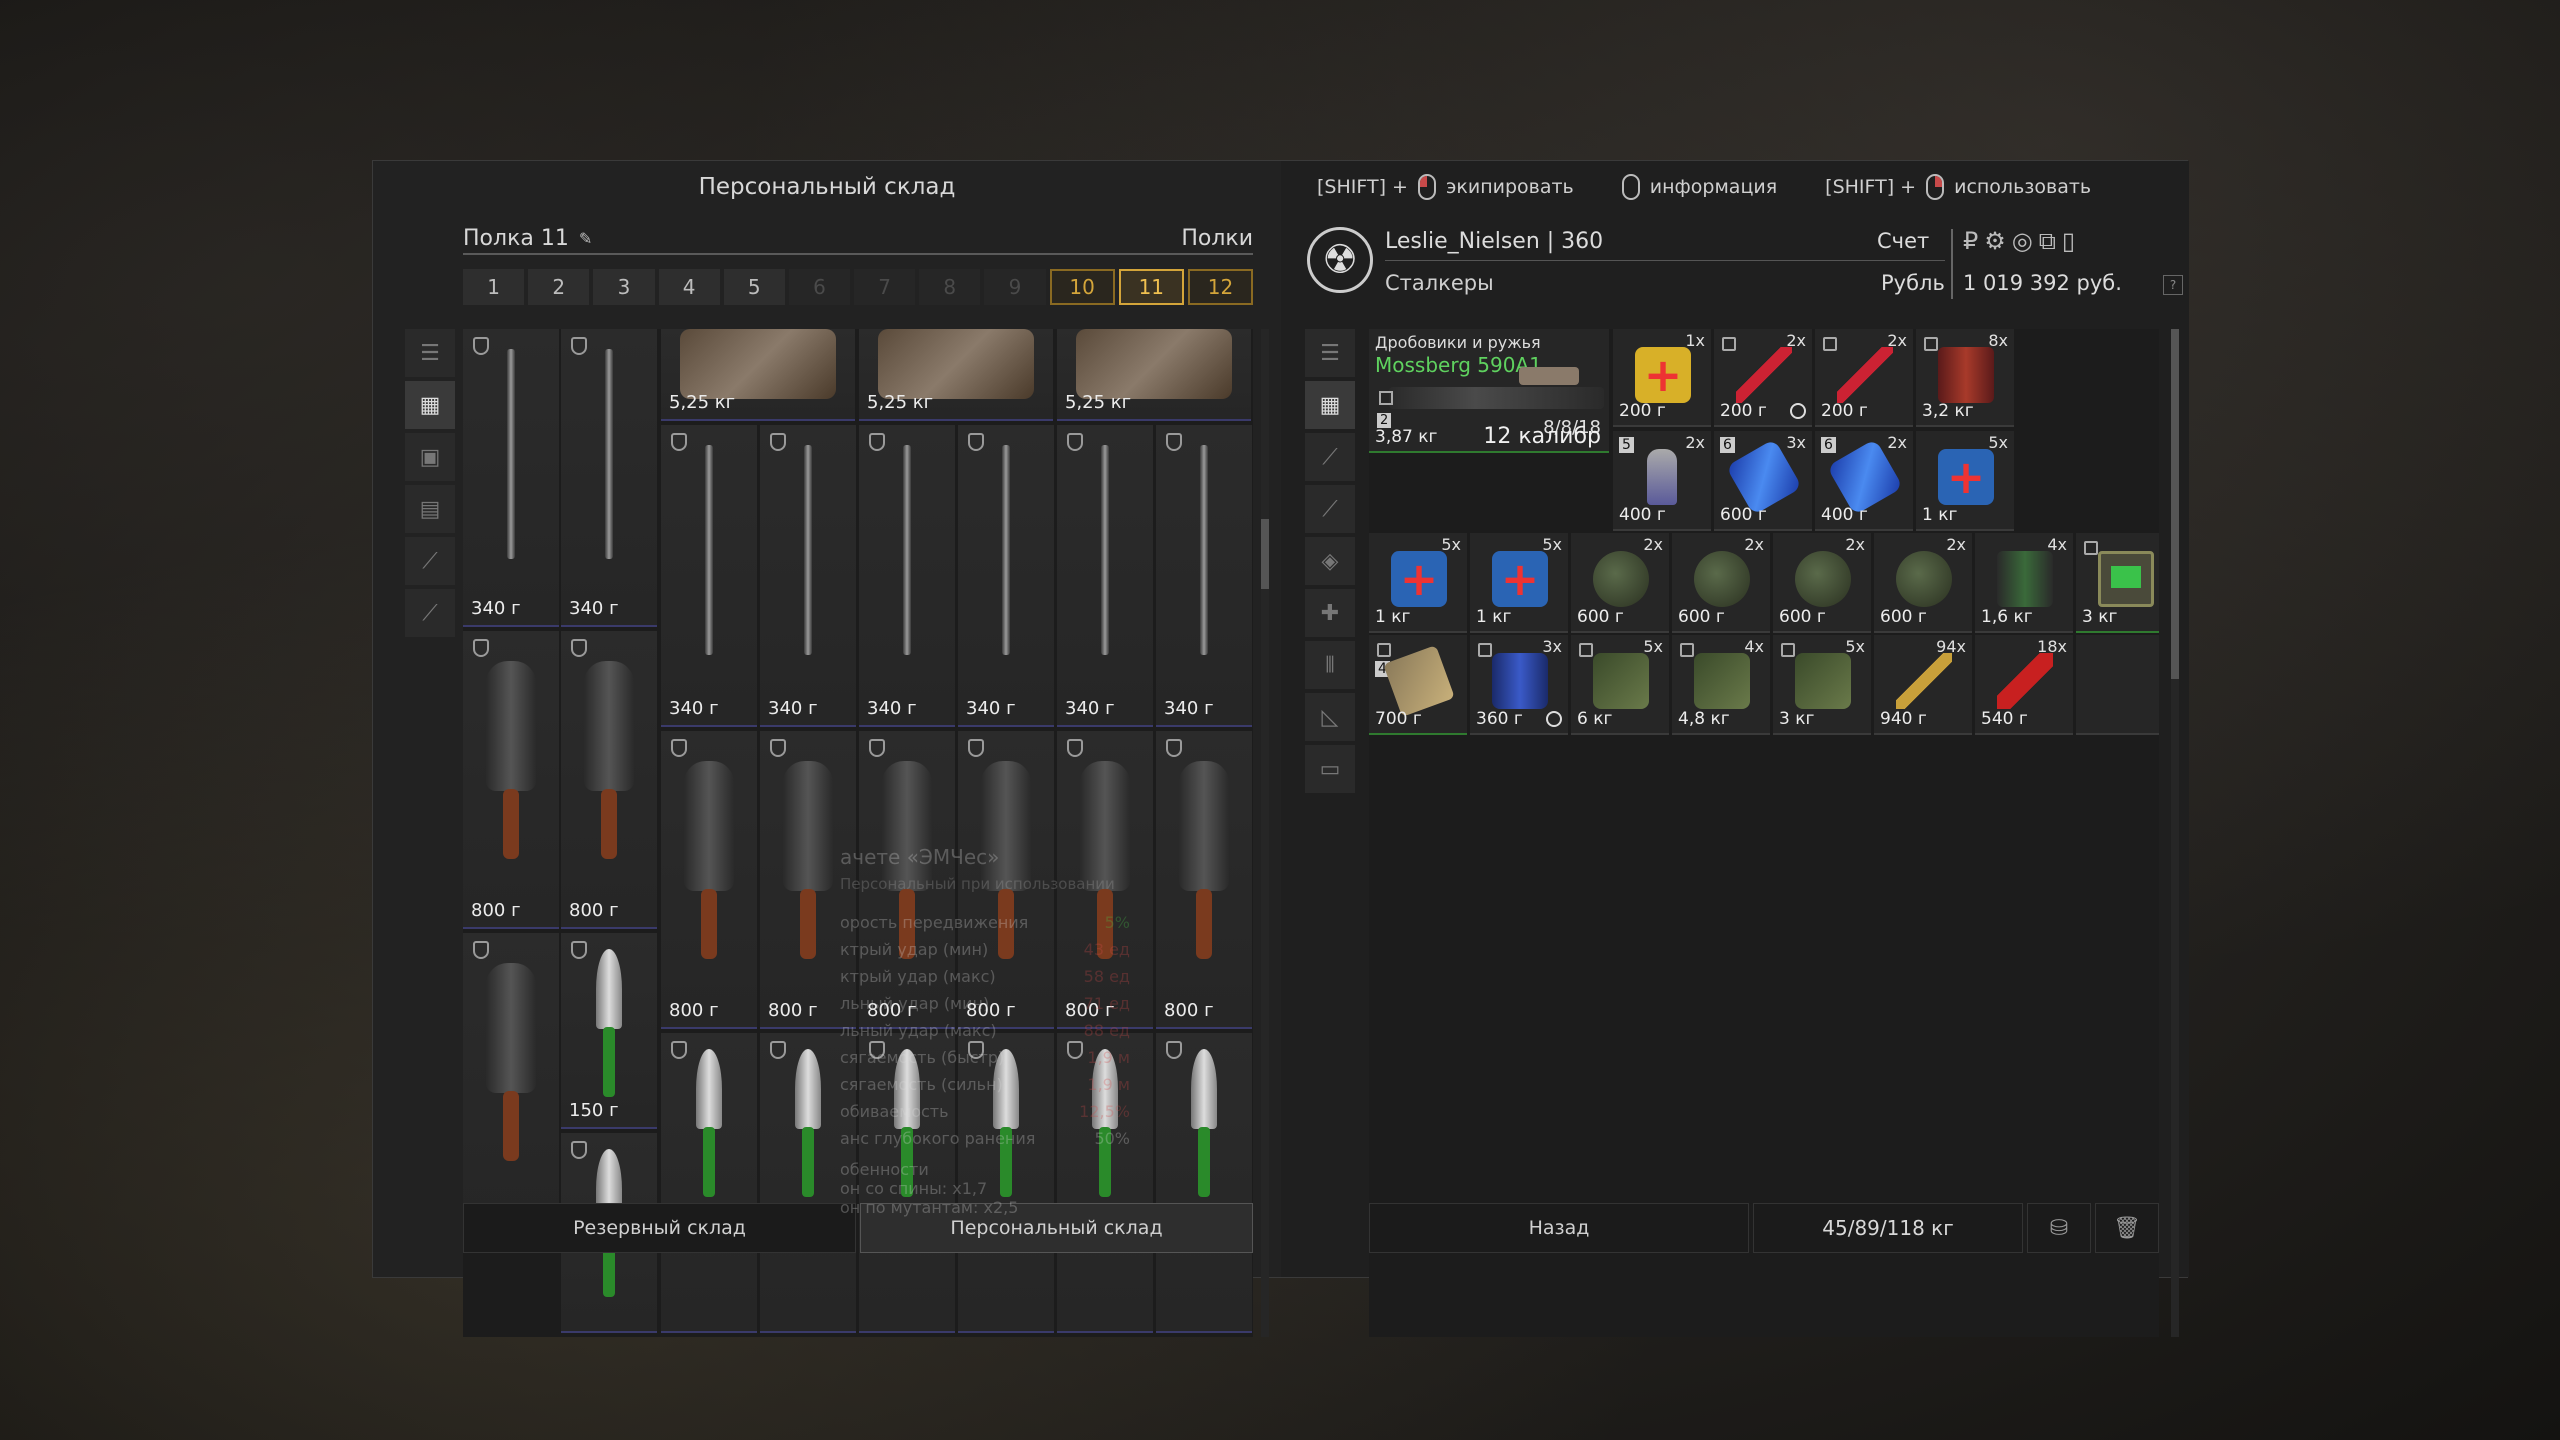 Image resolution: width=2560 pixels, height=1440 pixels. What do you see at coordinates (2127, 1228) in the screenshot?
I see `trash-icon: 🗑` at bounding box center [2127, 1228].